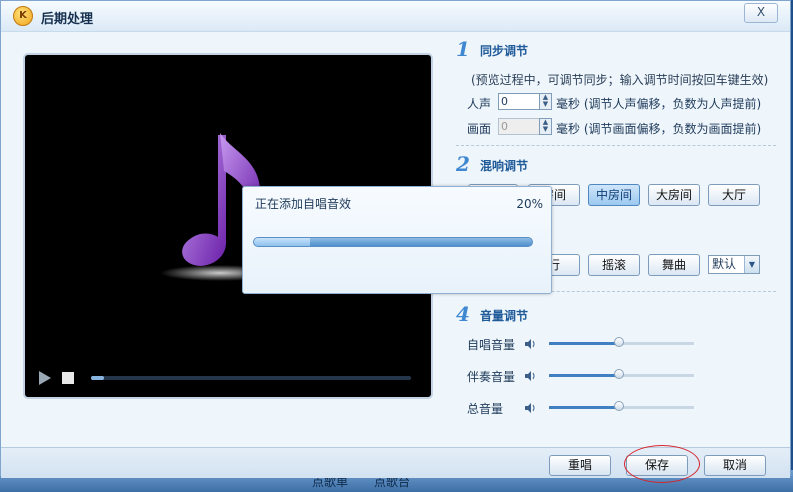  What do you see at coordinates (520, 101) in the screenshot?
I see `voice-offset-input: 0` at bounding box center [520, 101].